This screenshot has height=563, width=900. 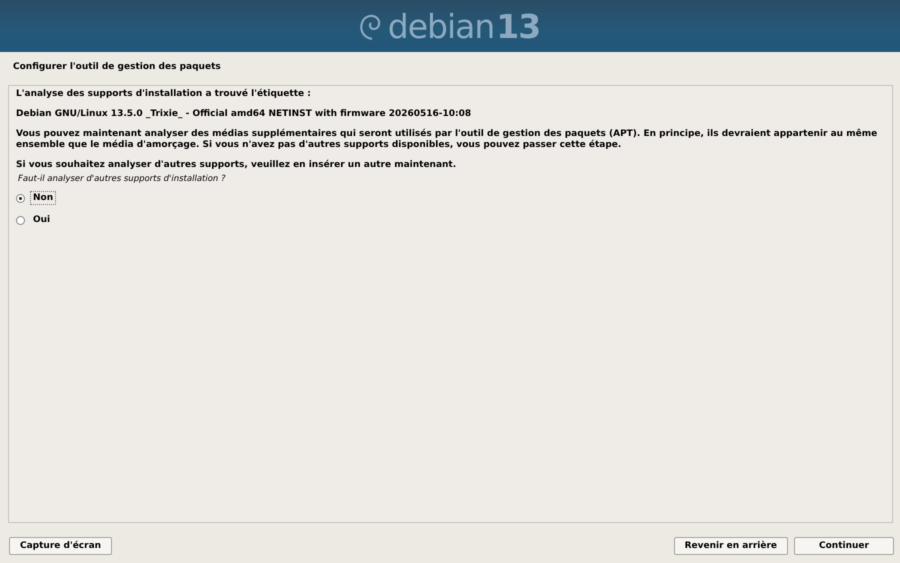 I want to click on page-title: Configurer l'outil de gestion des paquets, so click(x=117, y=67).